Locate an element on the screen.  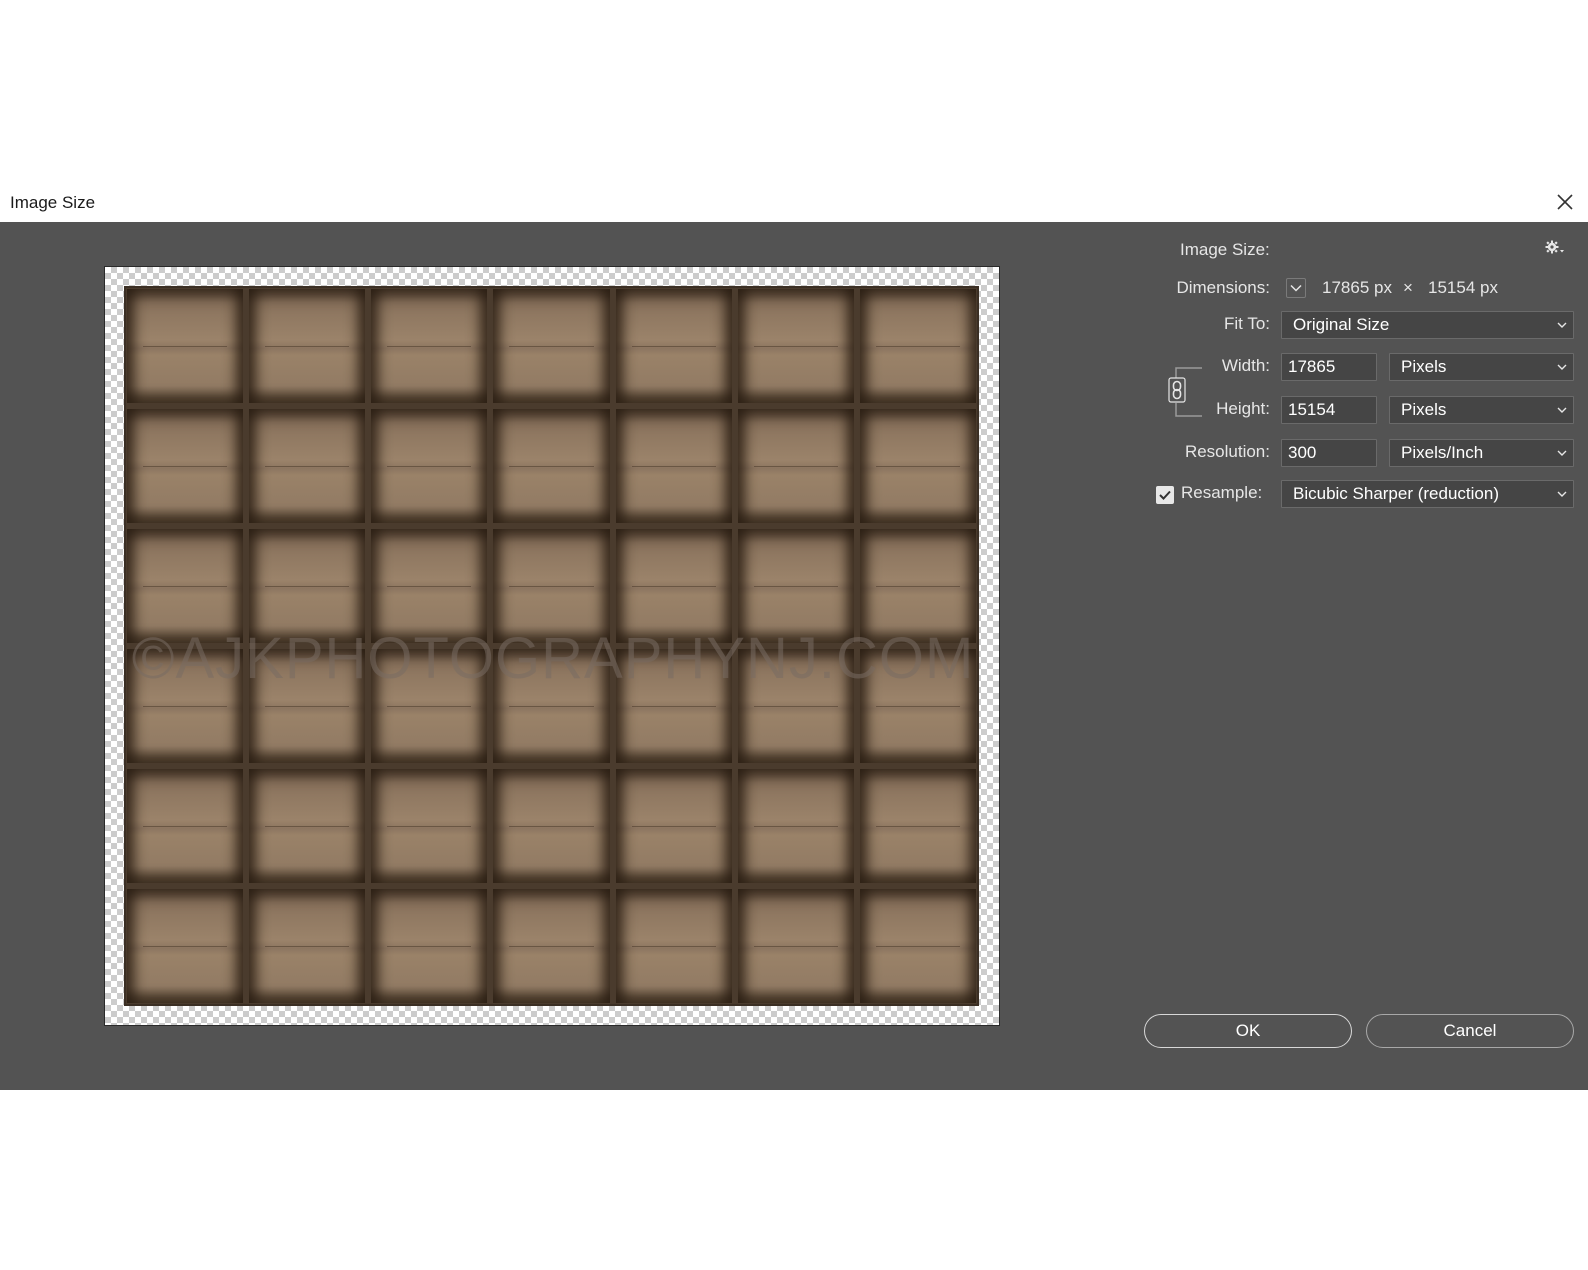
resample-method-select: Bicubic Sharper (reduction) is located at coordinates (1427, 494).